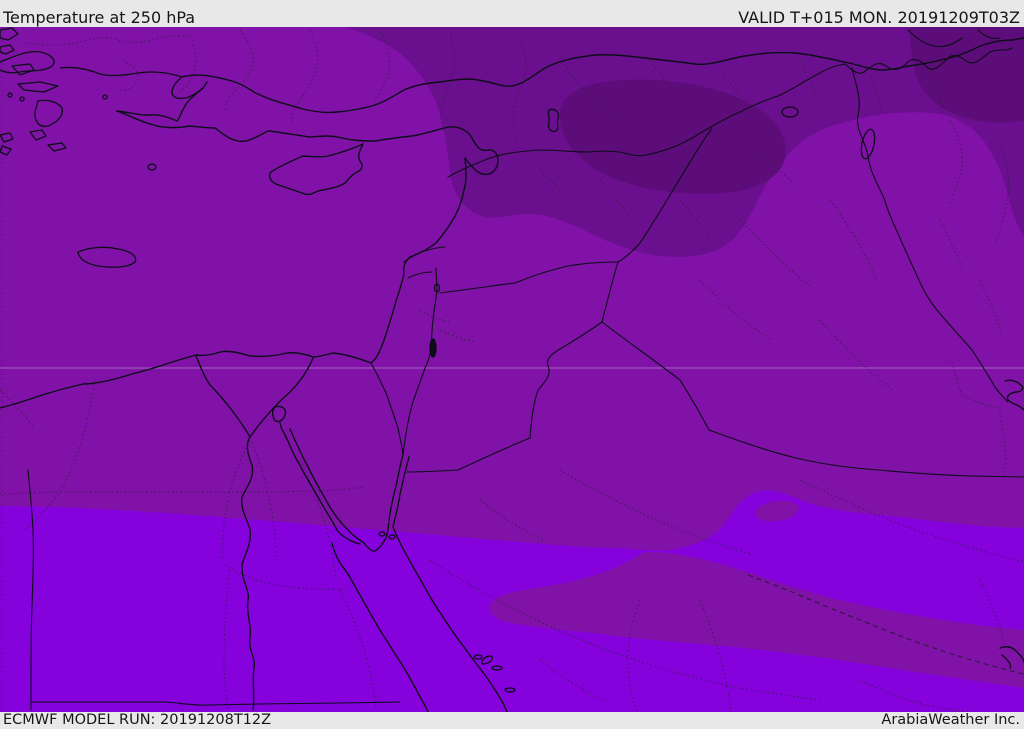 This screenshot has height=729, width=1024. I want to click on dead-sea, so click(433, 348).